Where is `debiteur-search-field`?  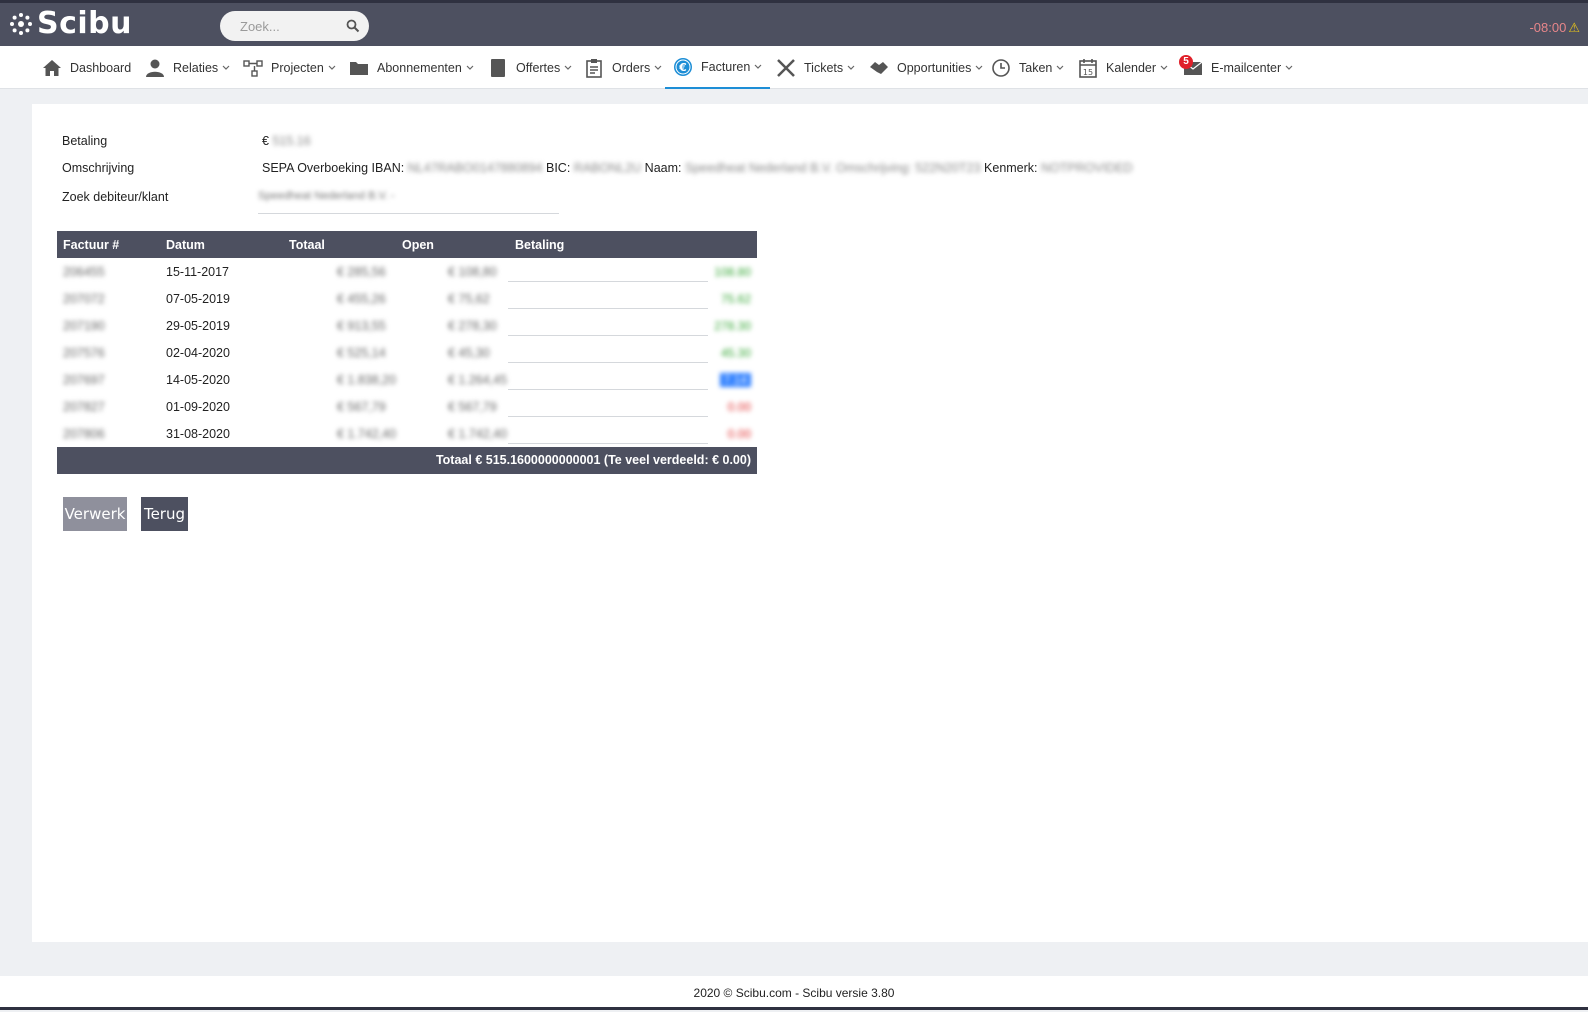 debiteur-search-field is located at coordinates (408, 199).